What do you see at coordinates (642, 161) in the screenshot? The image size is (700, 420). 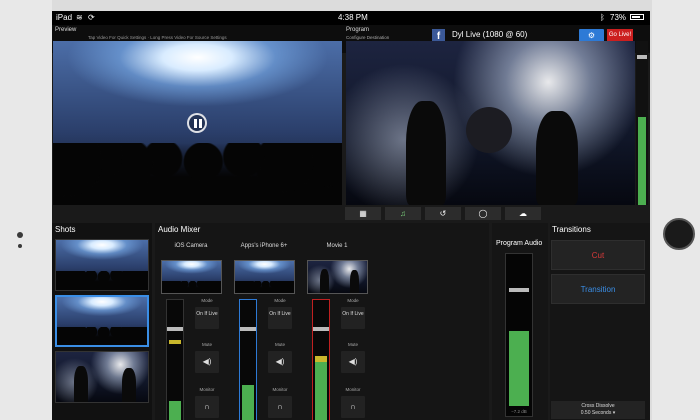 I see `meter-fill` at bounding box center [642, 161].